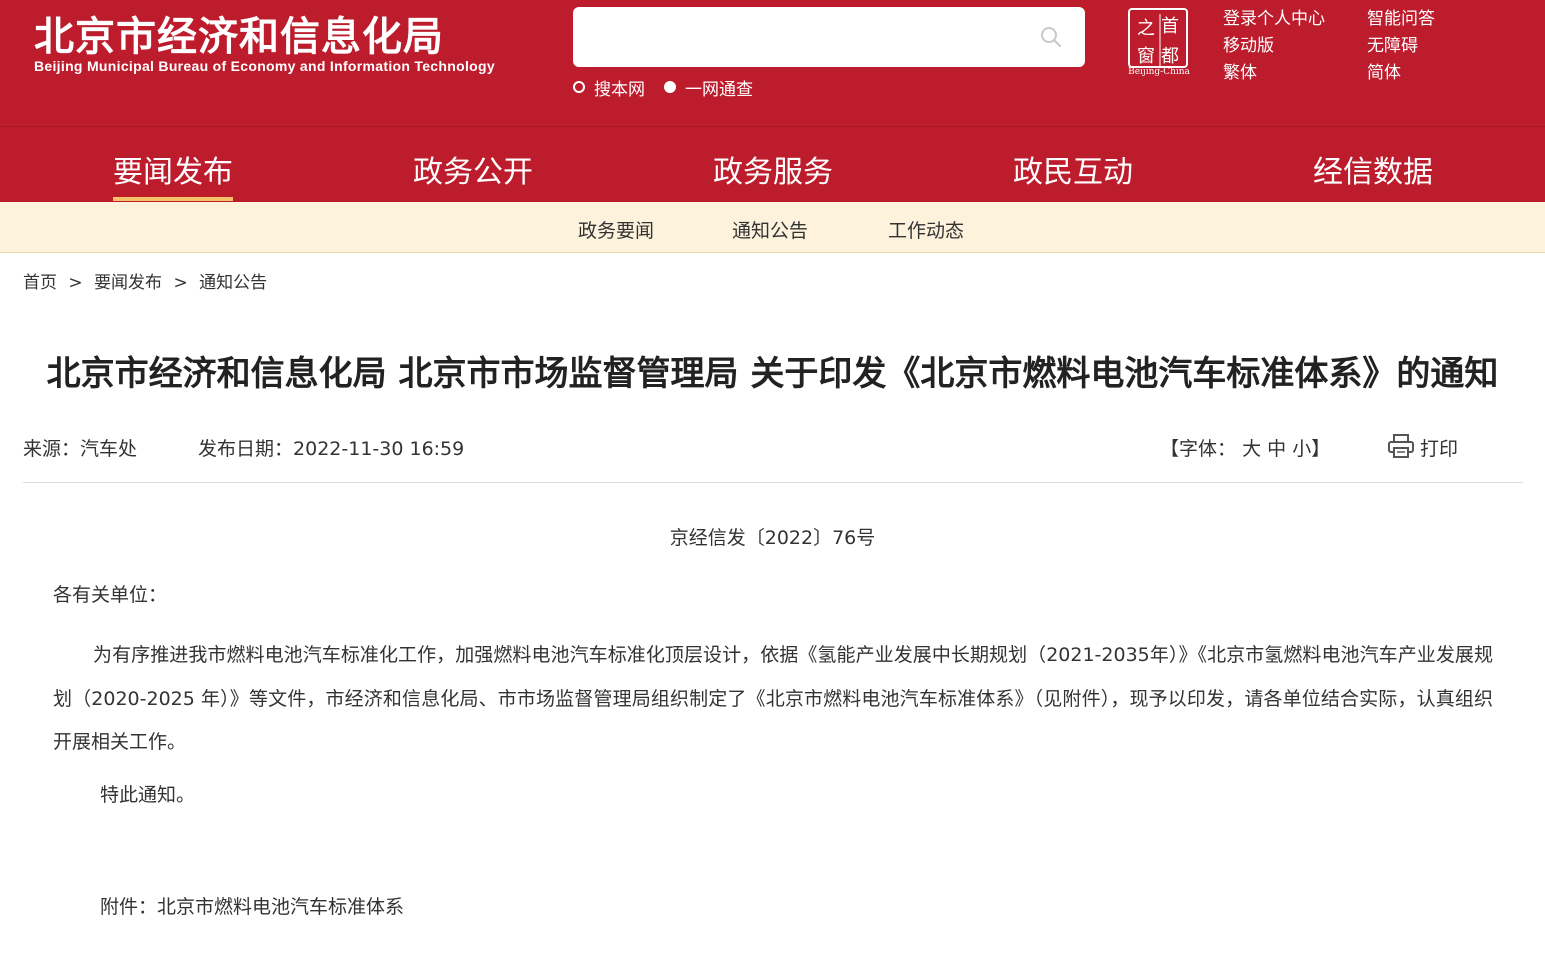 Image resolution: width=1545 pixels, height=965 pixels. What do you see at coordinates (773, 482) in the screenshot?
I see `meta-divider` at bounding box center [773, 482].